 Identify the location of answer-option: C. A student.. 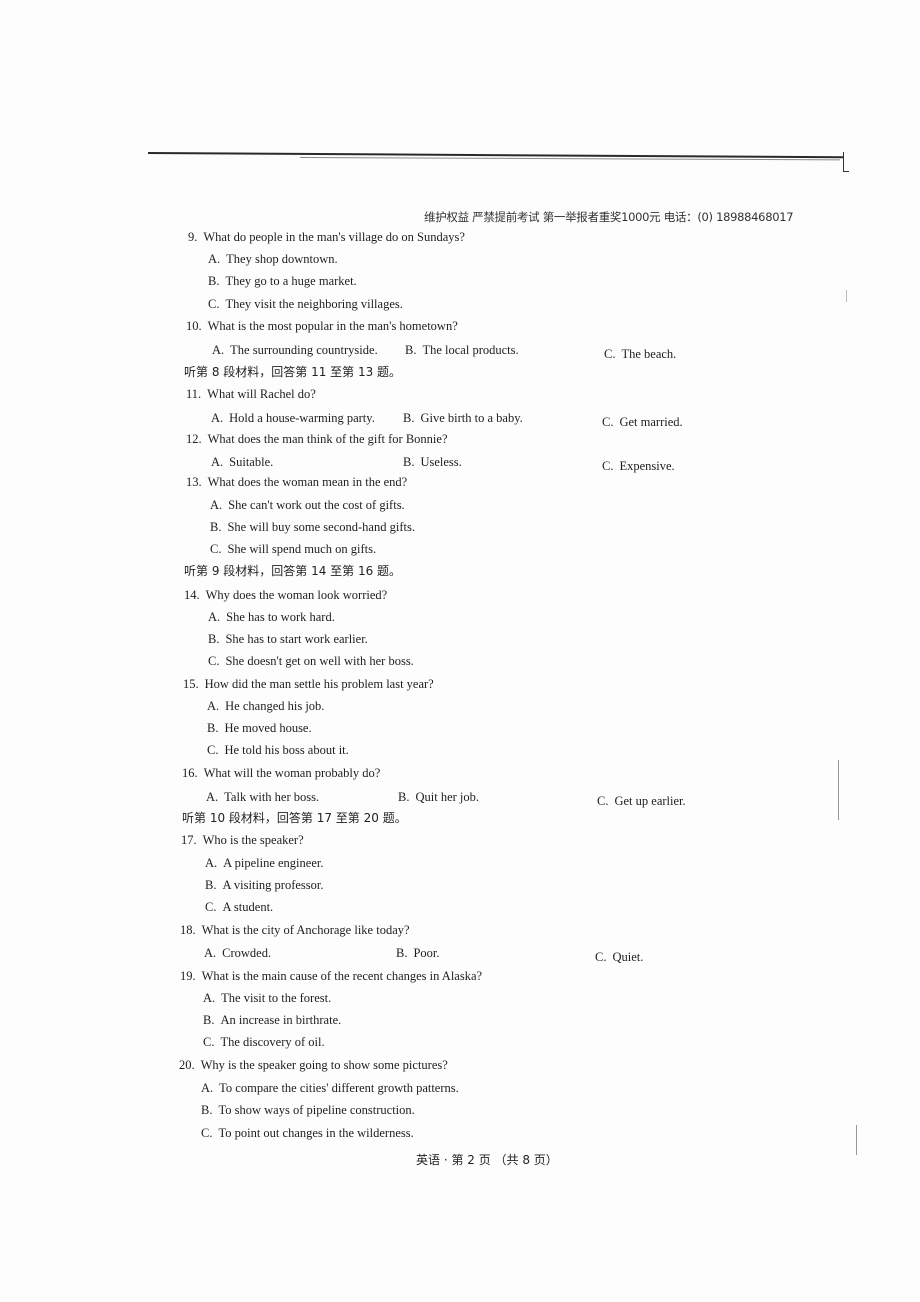
(239, 907).